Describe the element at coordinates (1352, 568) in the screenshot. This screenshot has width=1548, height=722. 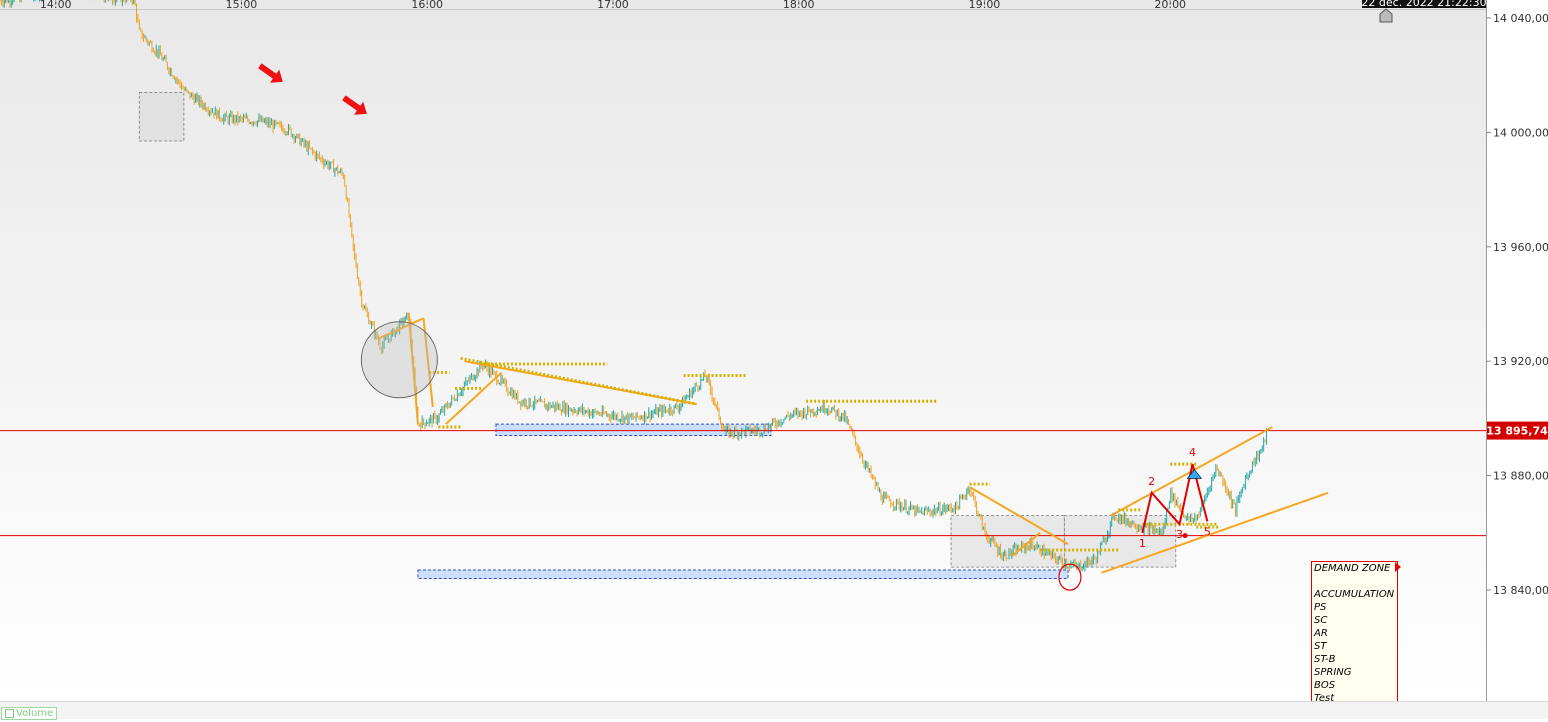
I see `legend-item: DEMAND ZONE` at that location.